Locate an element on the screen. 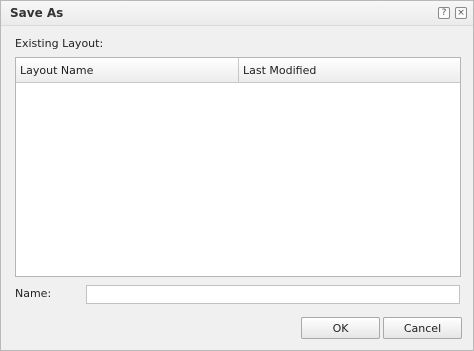  dialog-title: Save As is located at coordinates (37, 13).